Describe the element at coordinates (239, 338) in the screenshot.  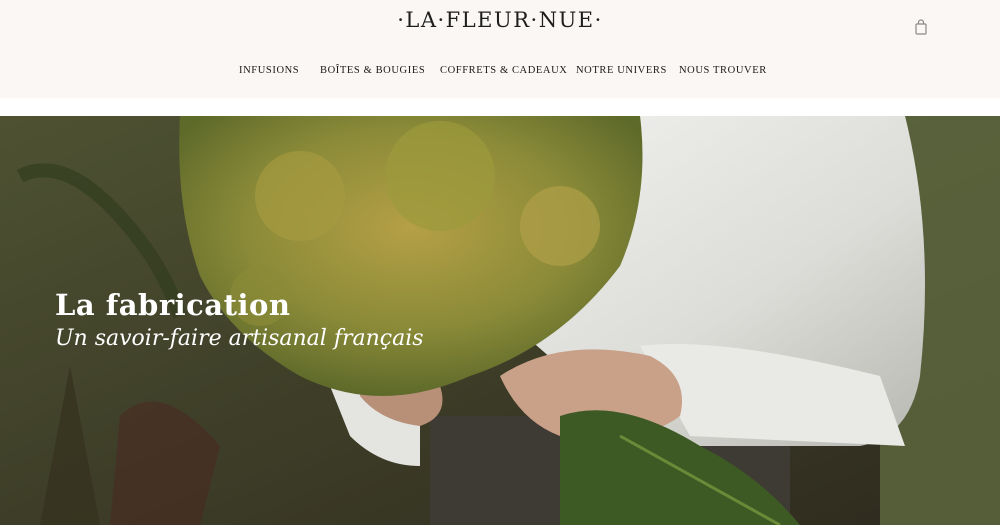
I see `hero-subtitle: Un savoir-faire artisanal français` at that location.